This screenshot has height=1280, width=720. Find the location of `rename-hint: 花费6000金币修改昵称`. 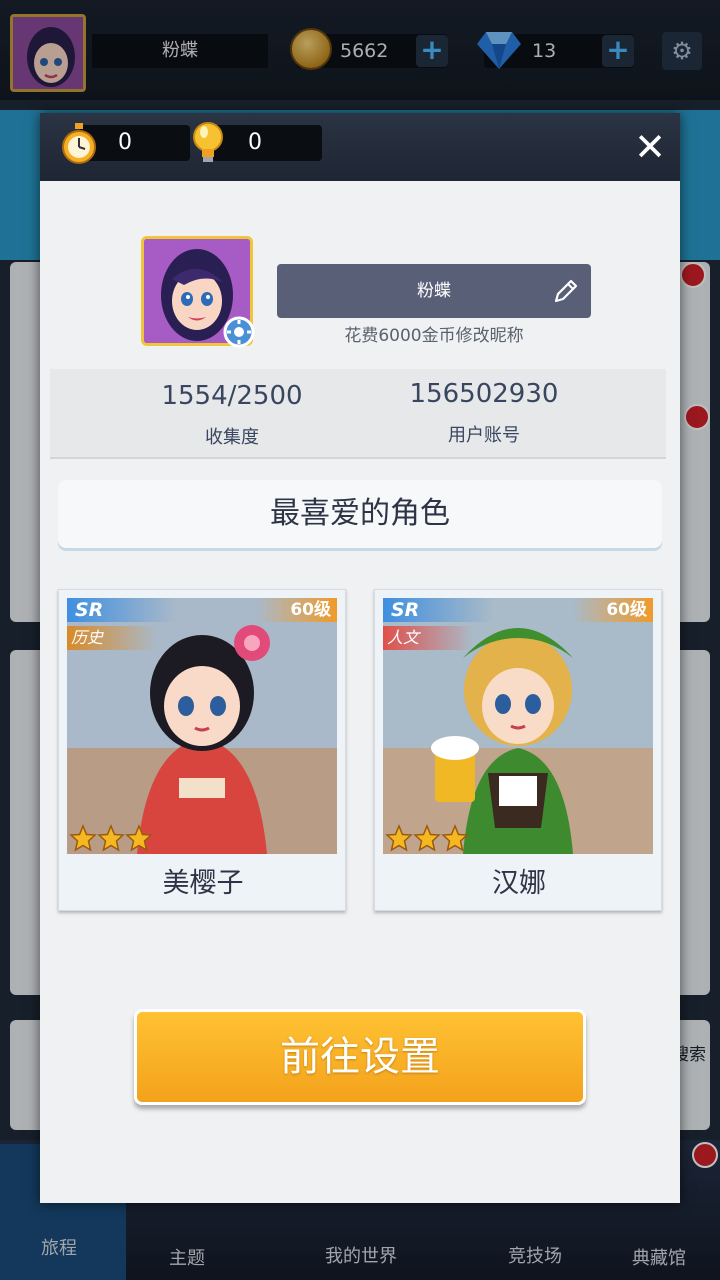

rename-hint: 花费6000金币修改昵称 is located at coordinates (434, 336).